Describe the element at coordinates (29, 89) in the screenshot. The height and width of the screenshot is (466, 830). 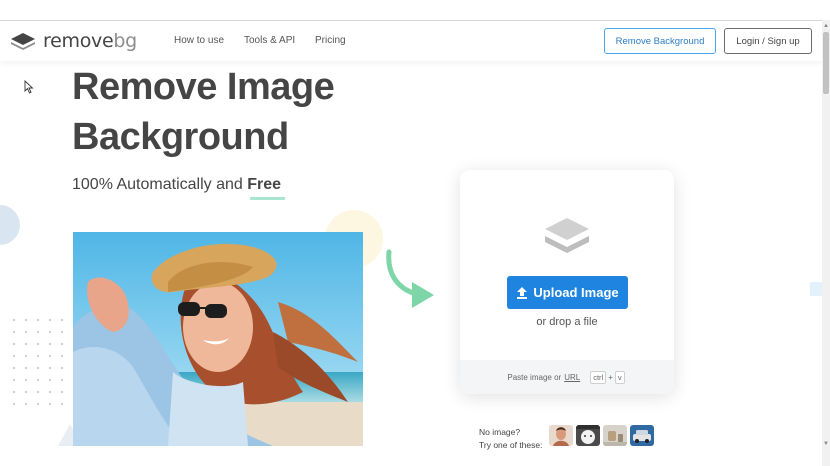
I see `mouse-pointer-icon` at that location.